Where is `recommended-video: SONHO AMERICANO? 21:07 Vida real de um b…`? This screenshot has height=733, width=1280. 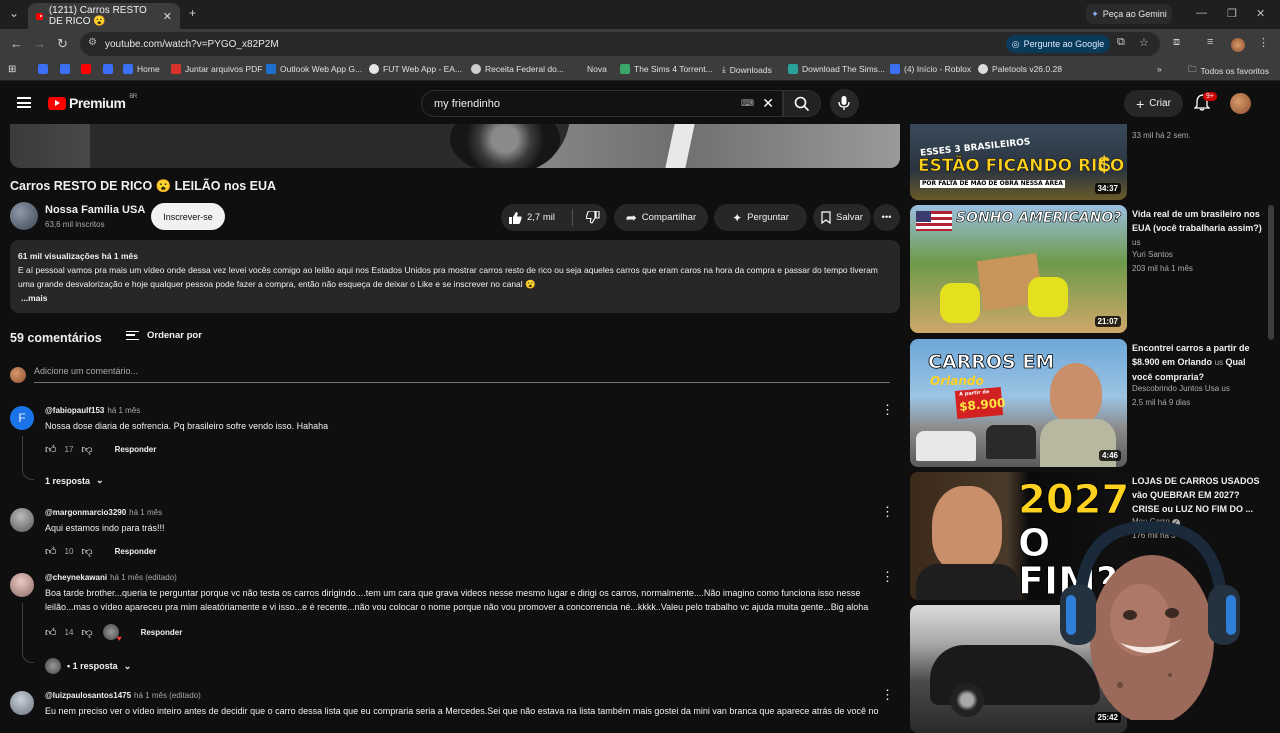
recommended-video: SONHO AMERICANO? 21:07 Vida real de um b… is located at coordinates (1090, 269).